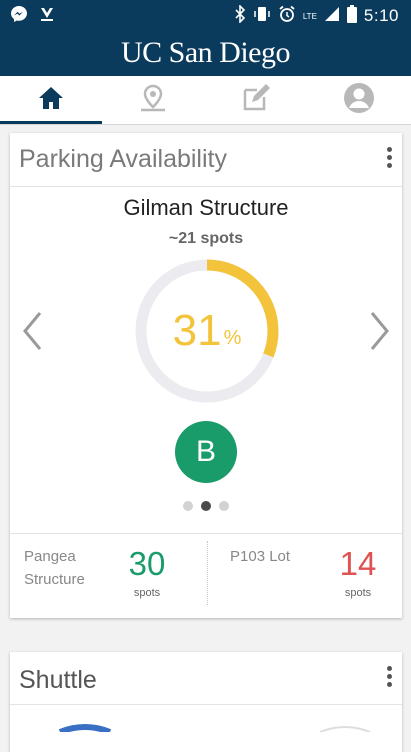  Describe the element at coordinates (206, 452) in the screenshot. I see `permit-badge: B` at that location.